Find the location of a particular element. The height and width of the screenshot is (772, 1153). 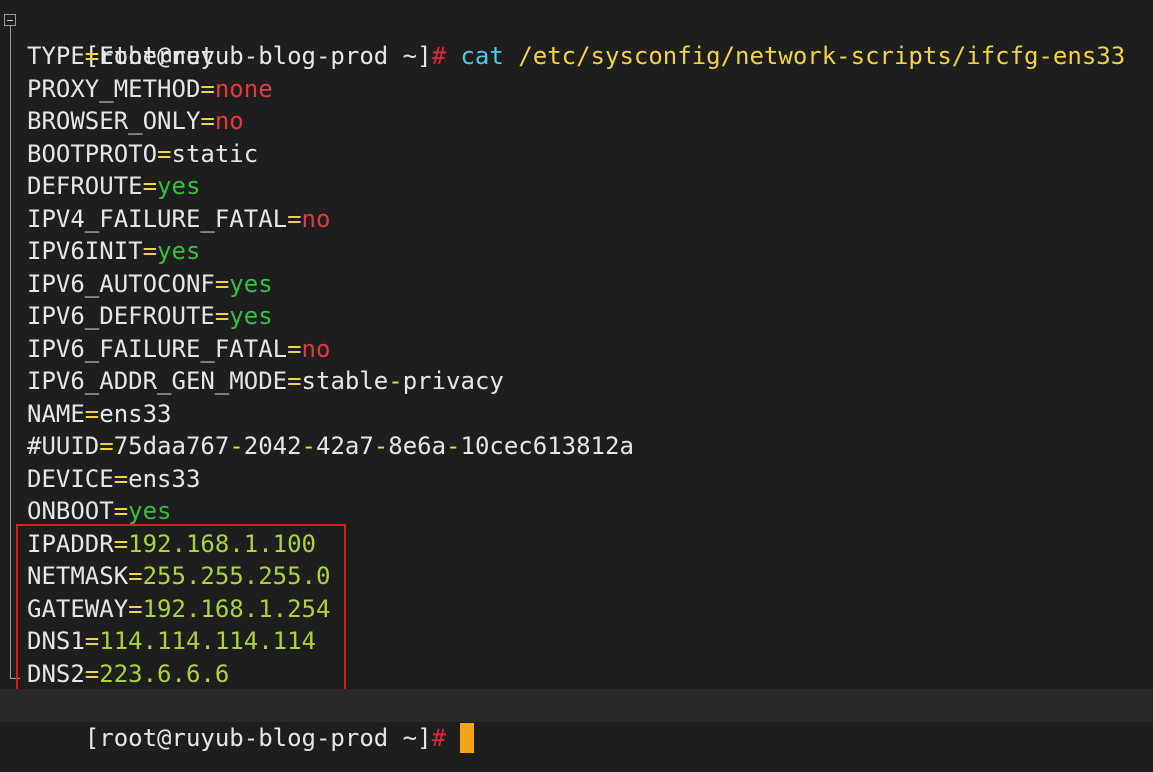

command: cat is located at coordinates (482, 56).